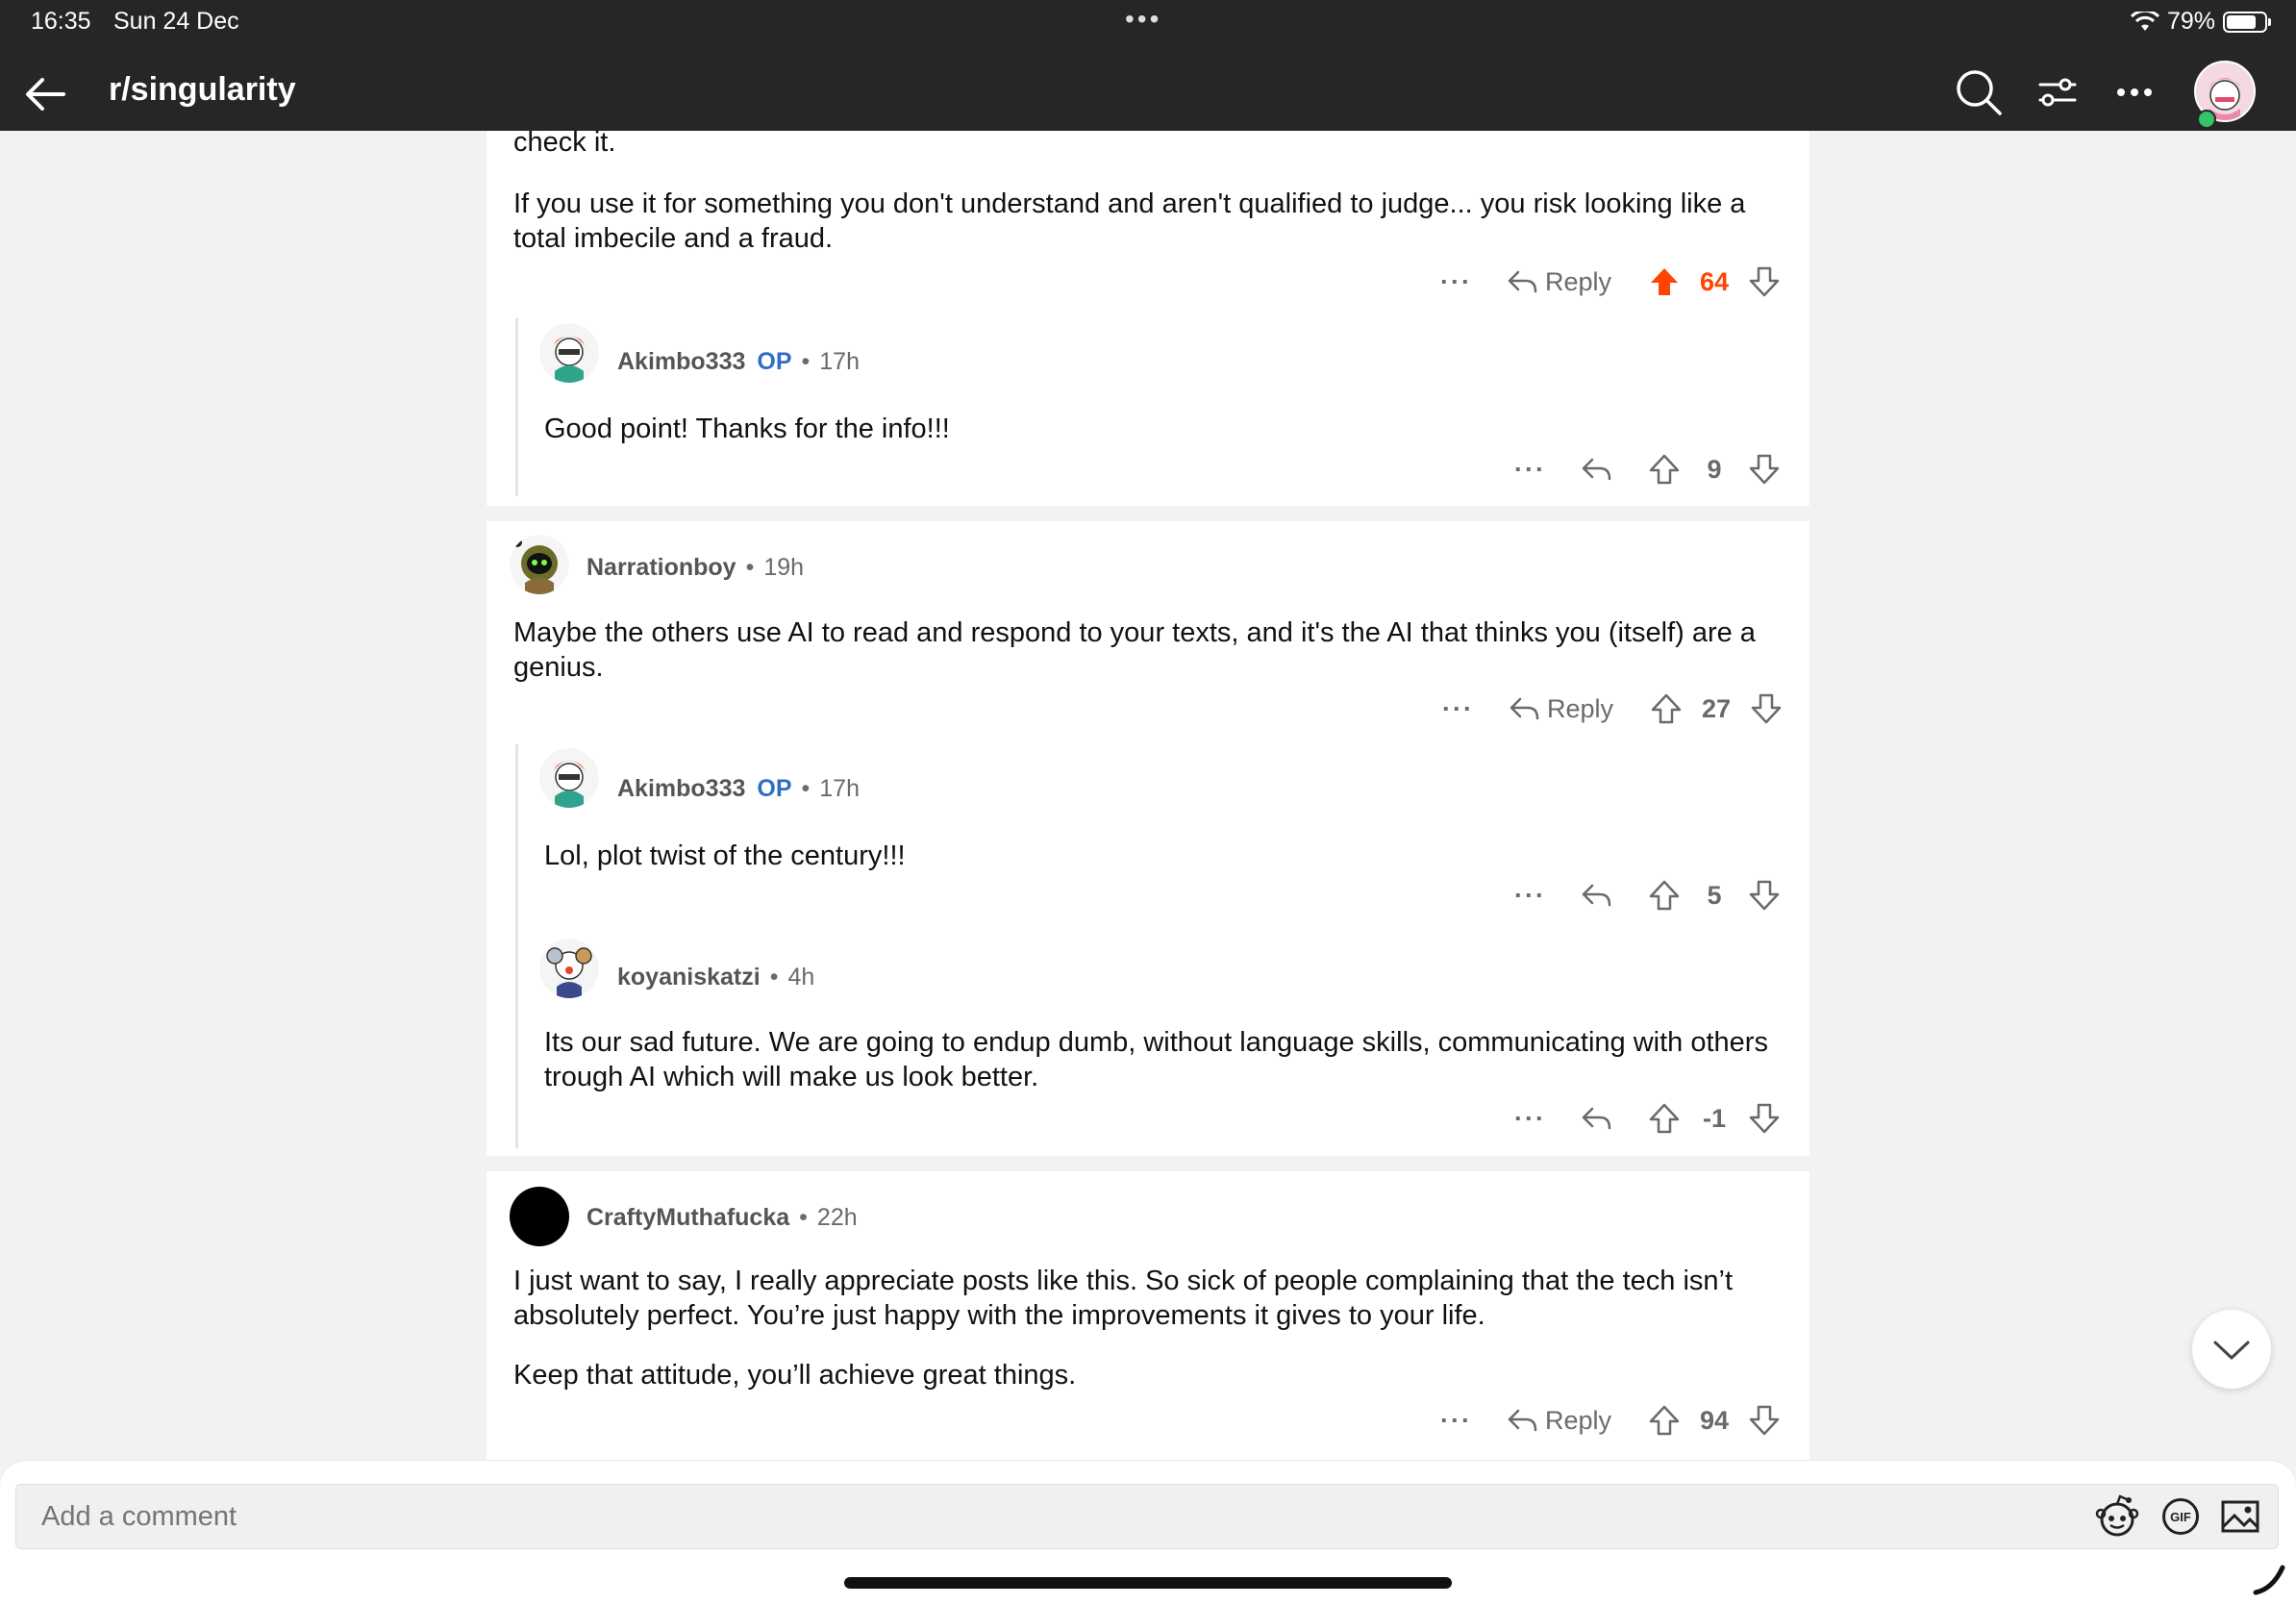 This screenshot has width=2296, height=1605. I want to click on sort-filter-icon, so click(2058, 92).